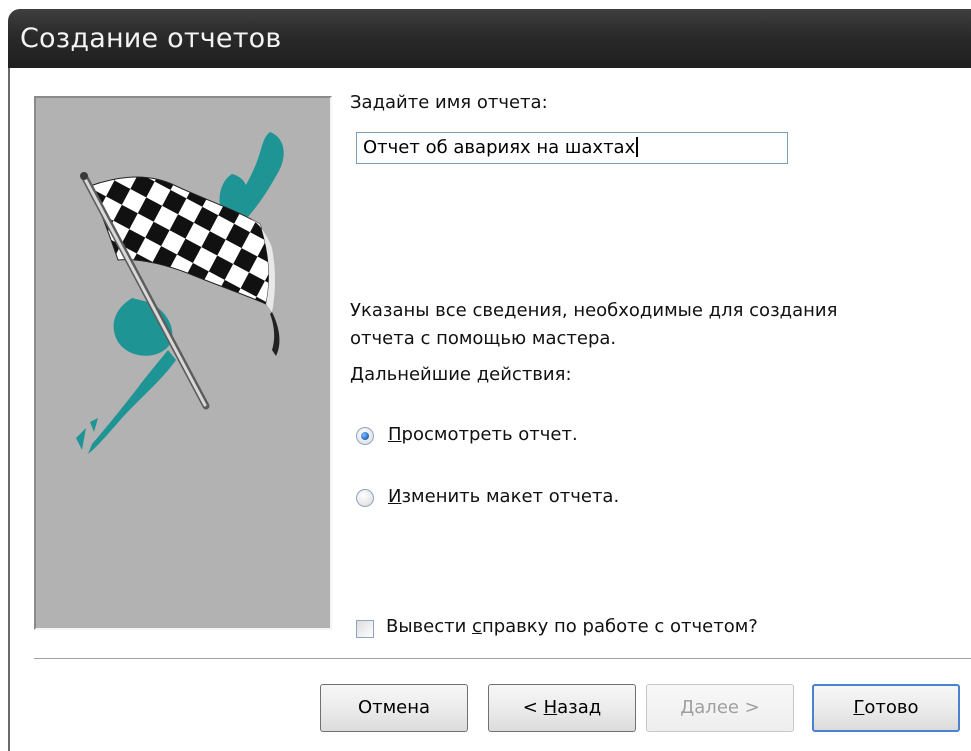 The image size is (971, 751). Describe the element at coordinates (489, 38) in the screenshot. I see `title-bar: Создание отчетов` at that location.